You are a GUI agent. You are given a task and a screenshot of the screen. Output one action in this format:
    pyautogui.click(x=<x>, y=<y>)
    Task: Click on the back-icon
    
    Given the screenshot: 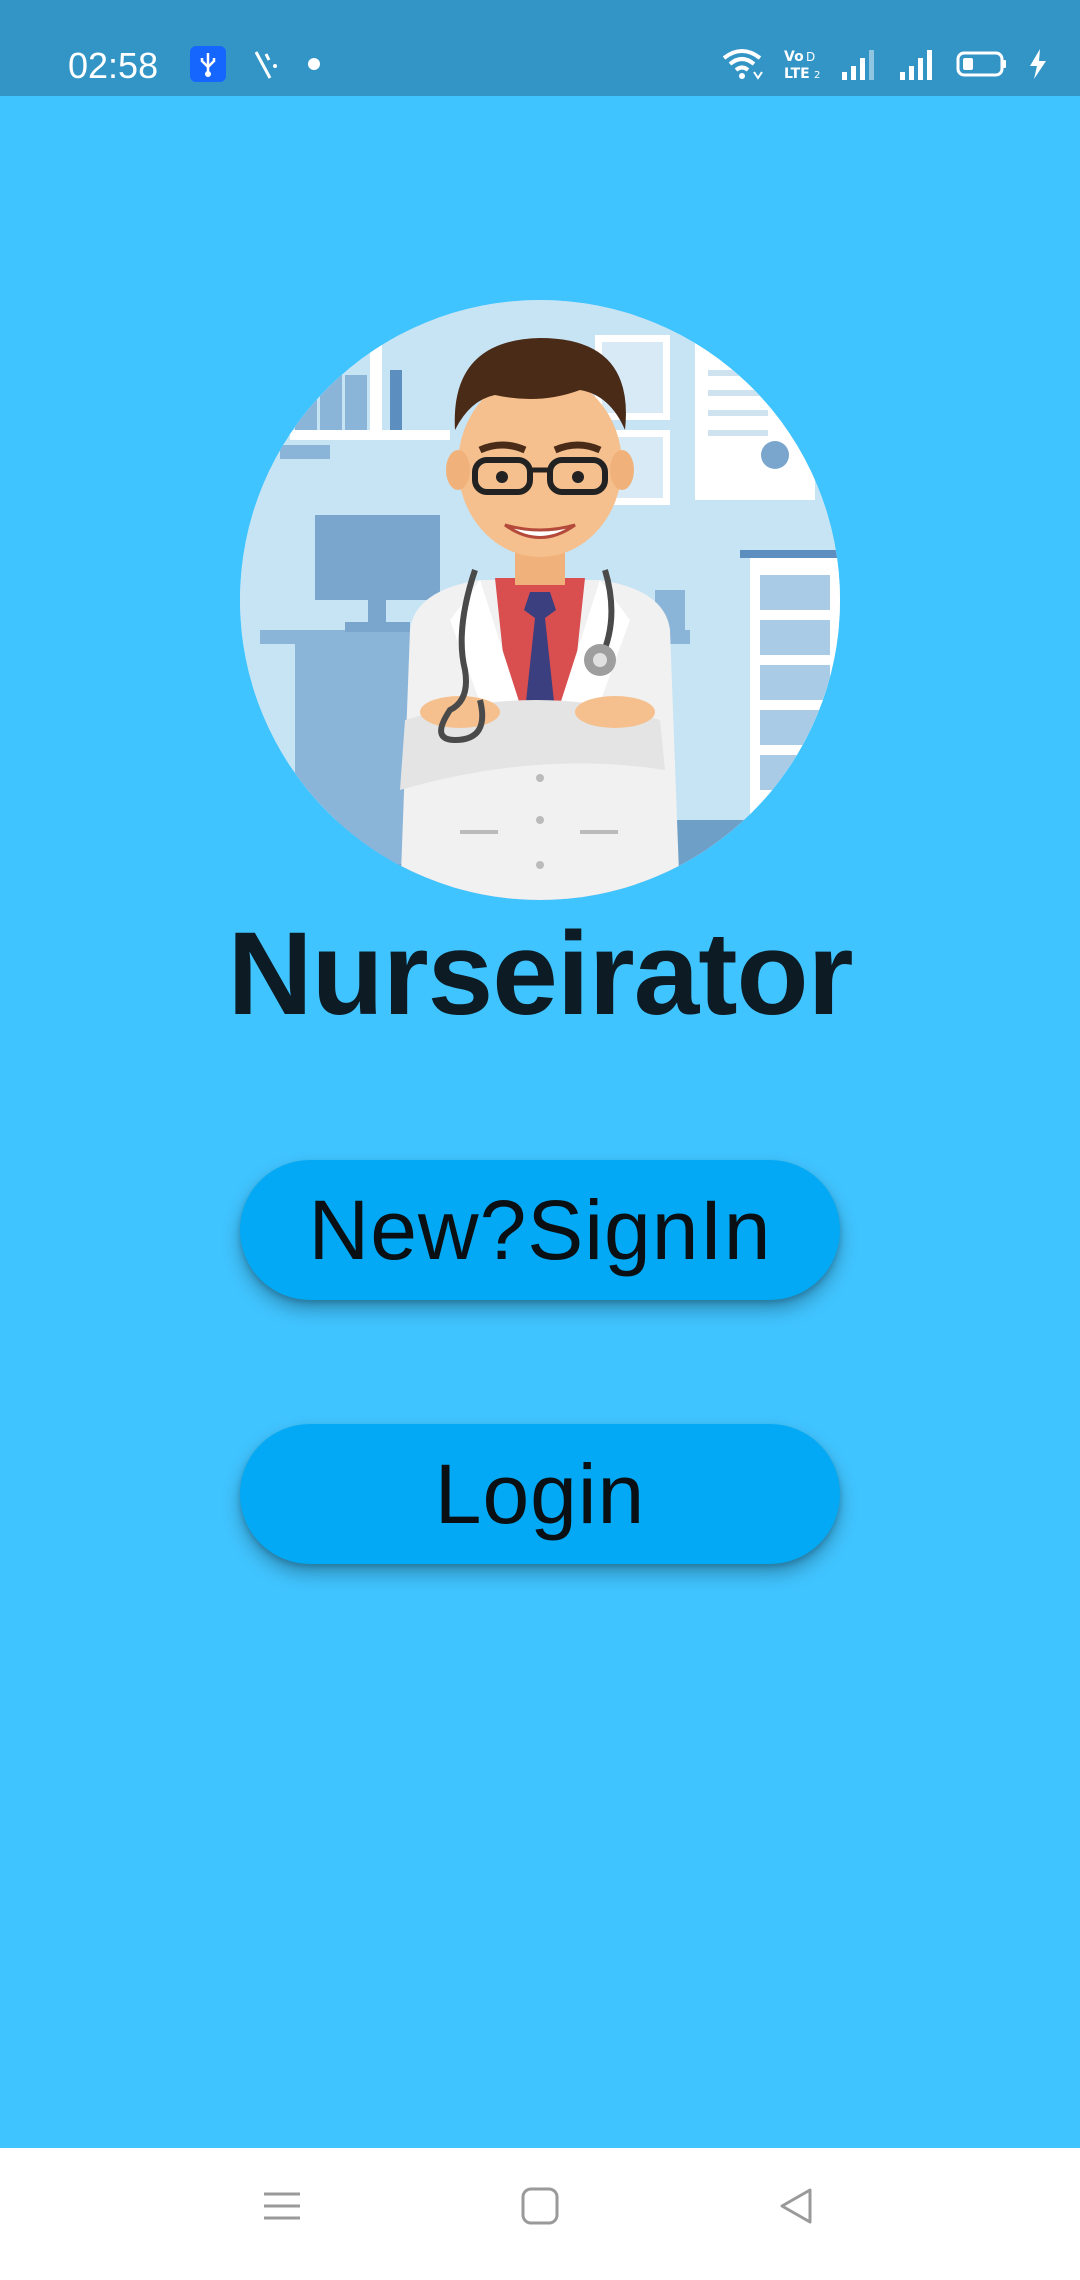 What is the action you would take?
    pyautogui.click(x=796, y=2208)
    